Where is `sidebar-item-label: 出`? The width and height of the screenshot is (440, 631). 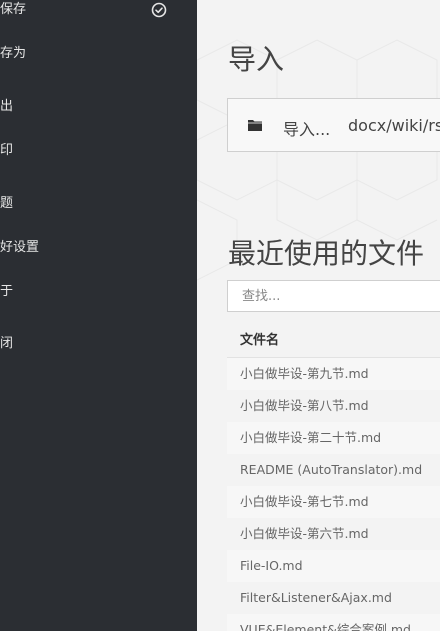 sidebar-item-label: 出 is located at coordinates (7, 106).